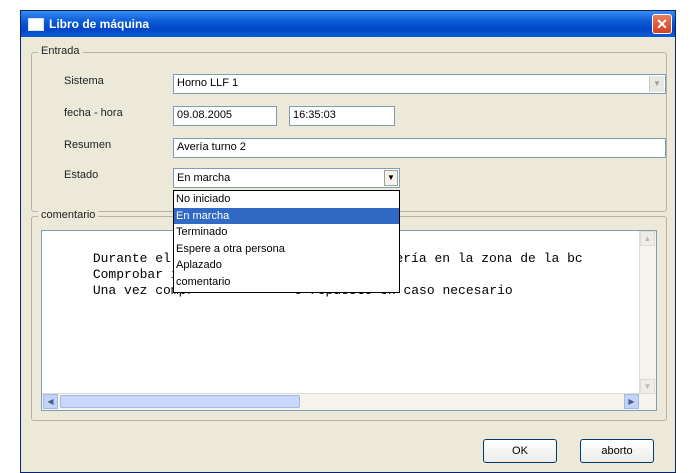 The width and height of the screenshot is (697, 473). Describe the element at coordinates (662, 24) in the screenshot. I see `close-button: ✕` at that location.